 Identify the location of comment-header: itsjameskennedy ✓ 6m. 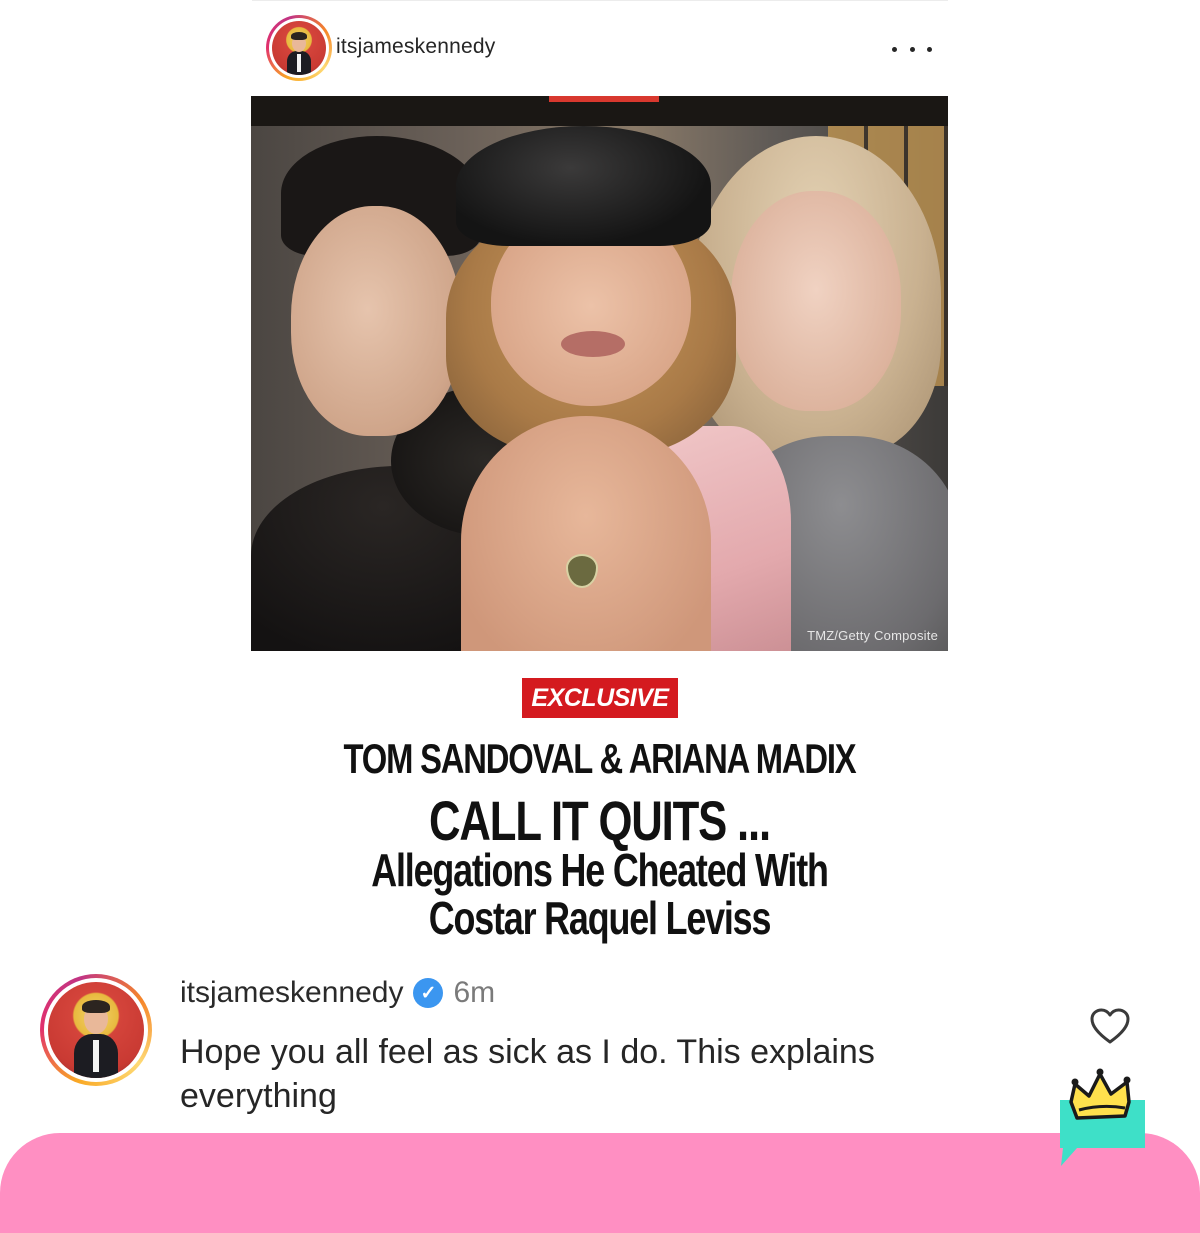
(337, 993).